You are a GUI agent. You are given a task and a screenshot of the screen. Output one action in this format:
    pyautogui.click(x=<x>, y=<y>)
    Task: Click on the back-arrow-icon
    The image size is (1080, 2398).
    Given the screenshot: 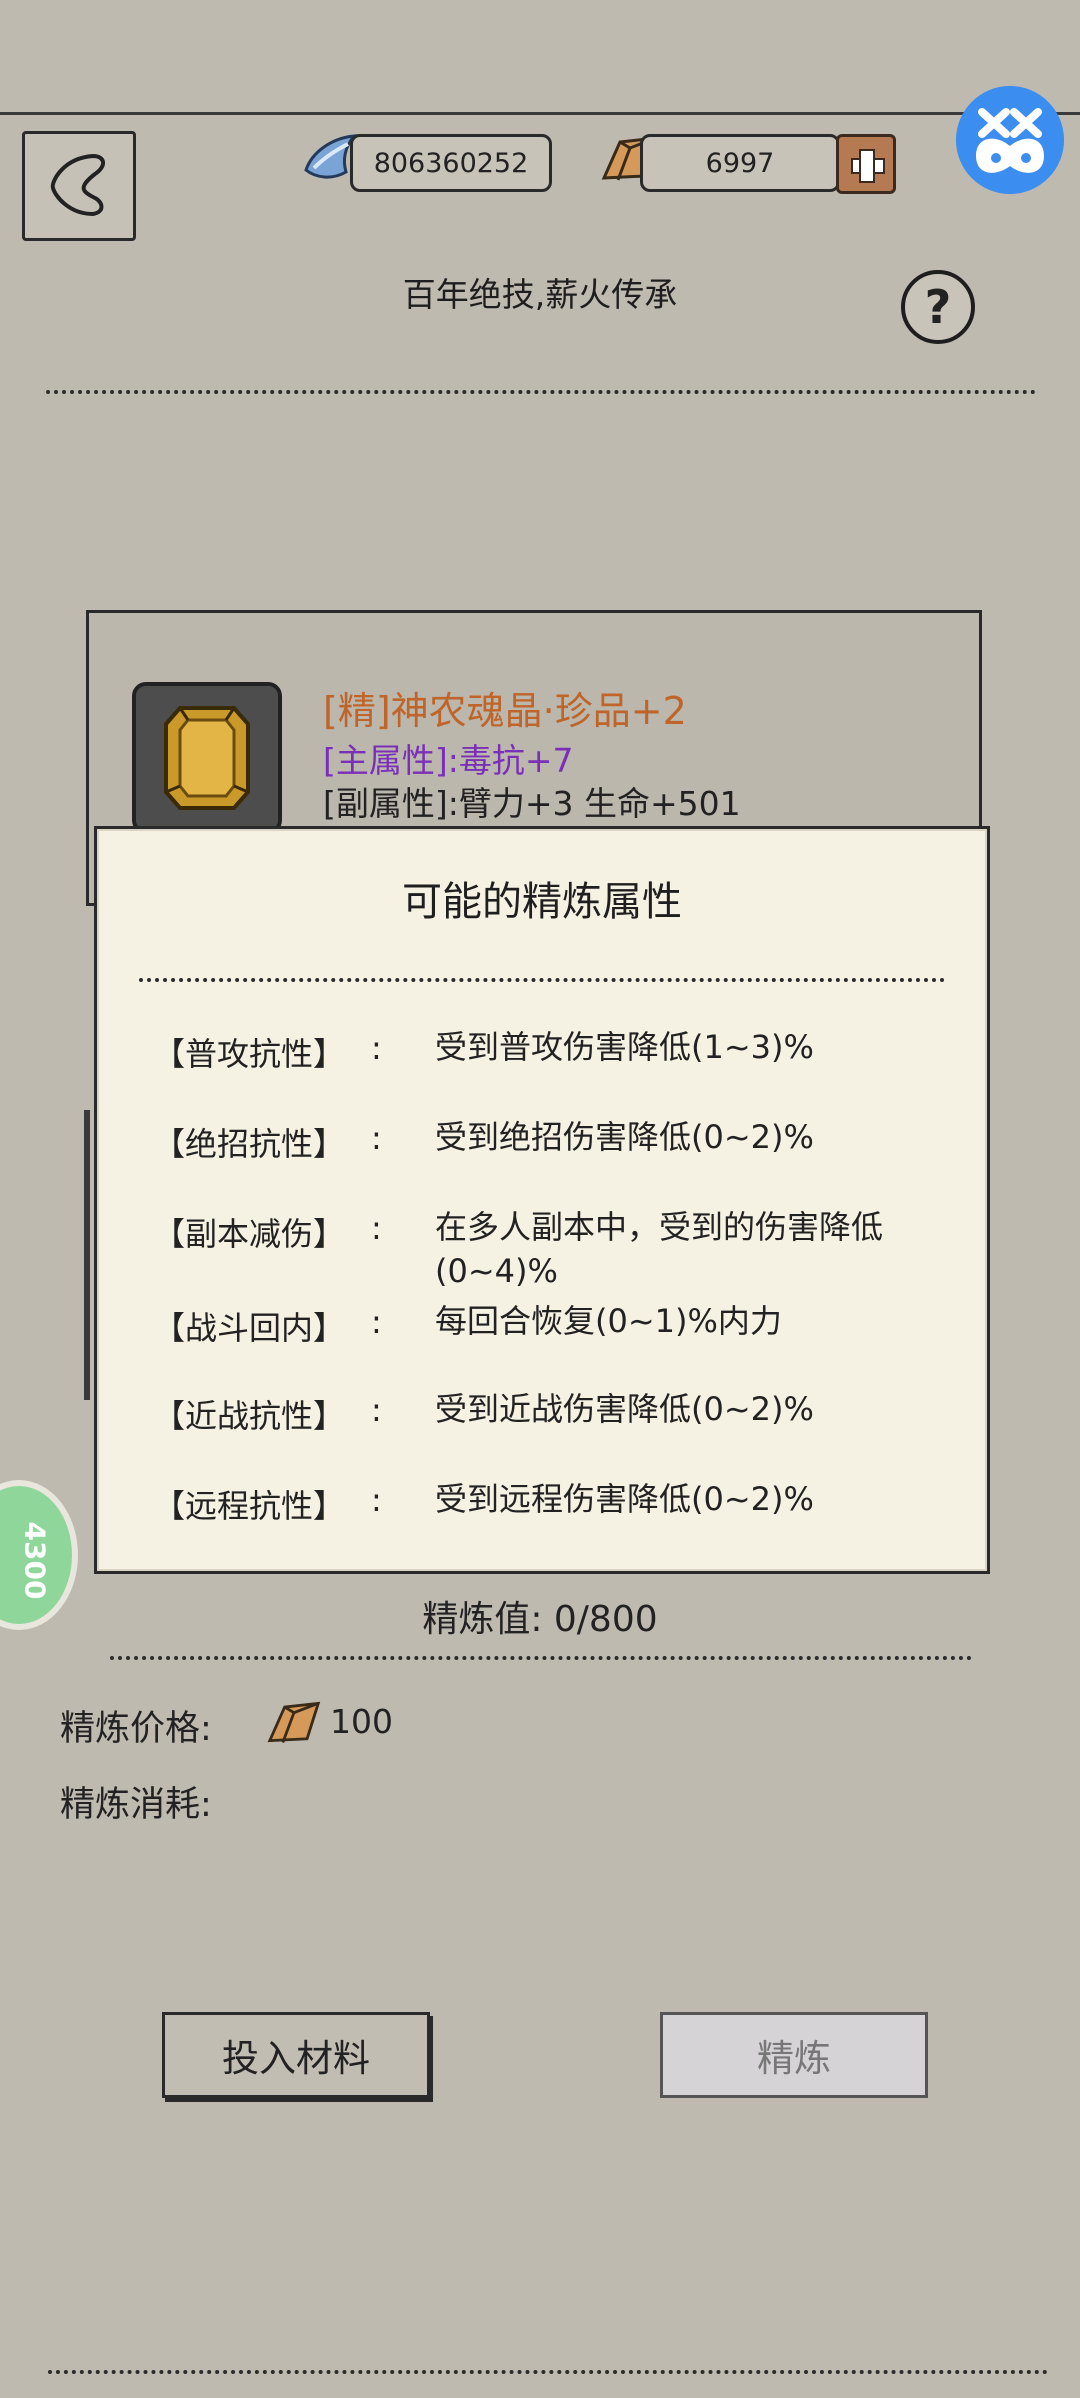 What is the action you would take?
    pyautogui.click(x=77, y=185)
    